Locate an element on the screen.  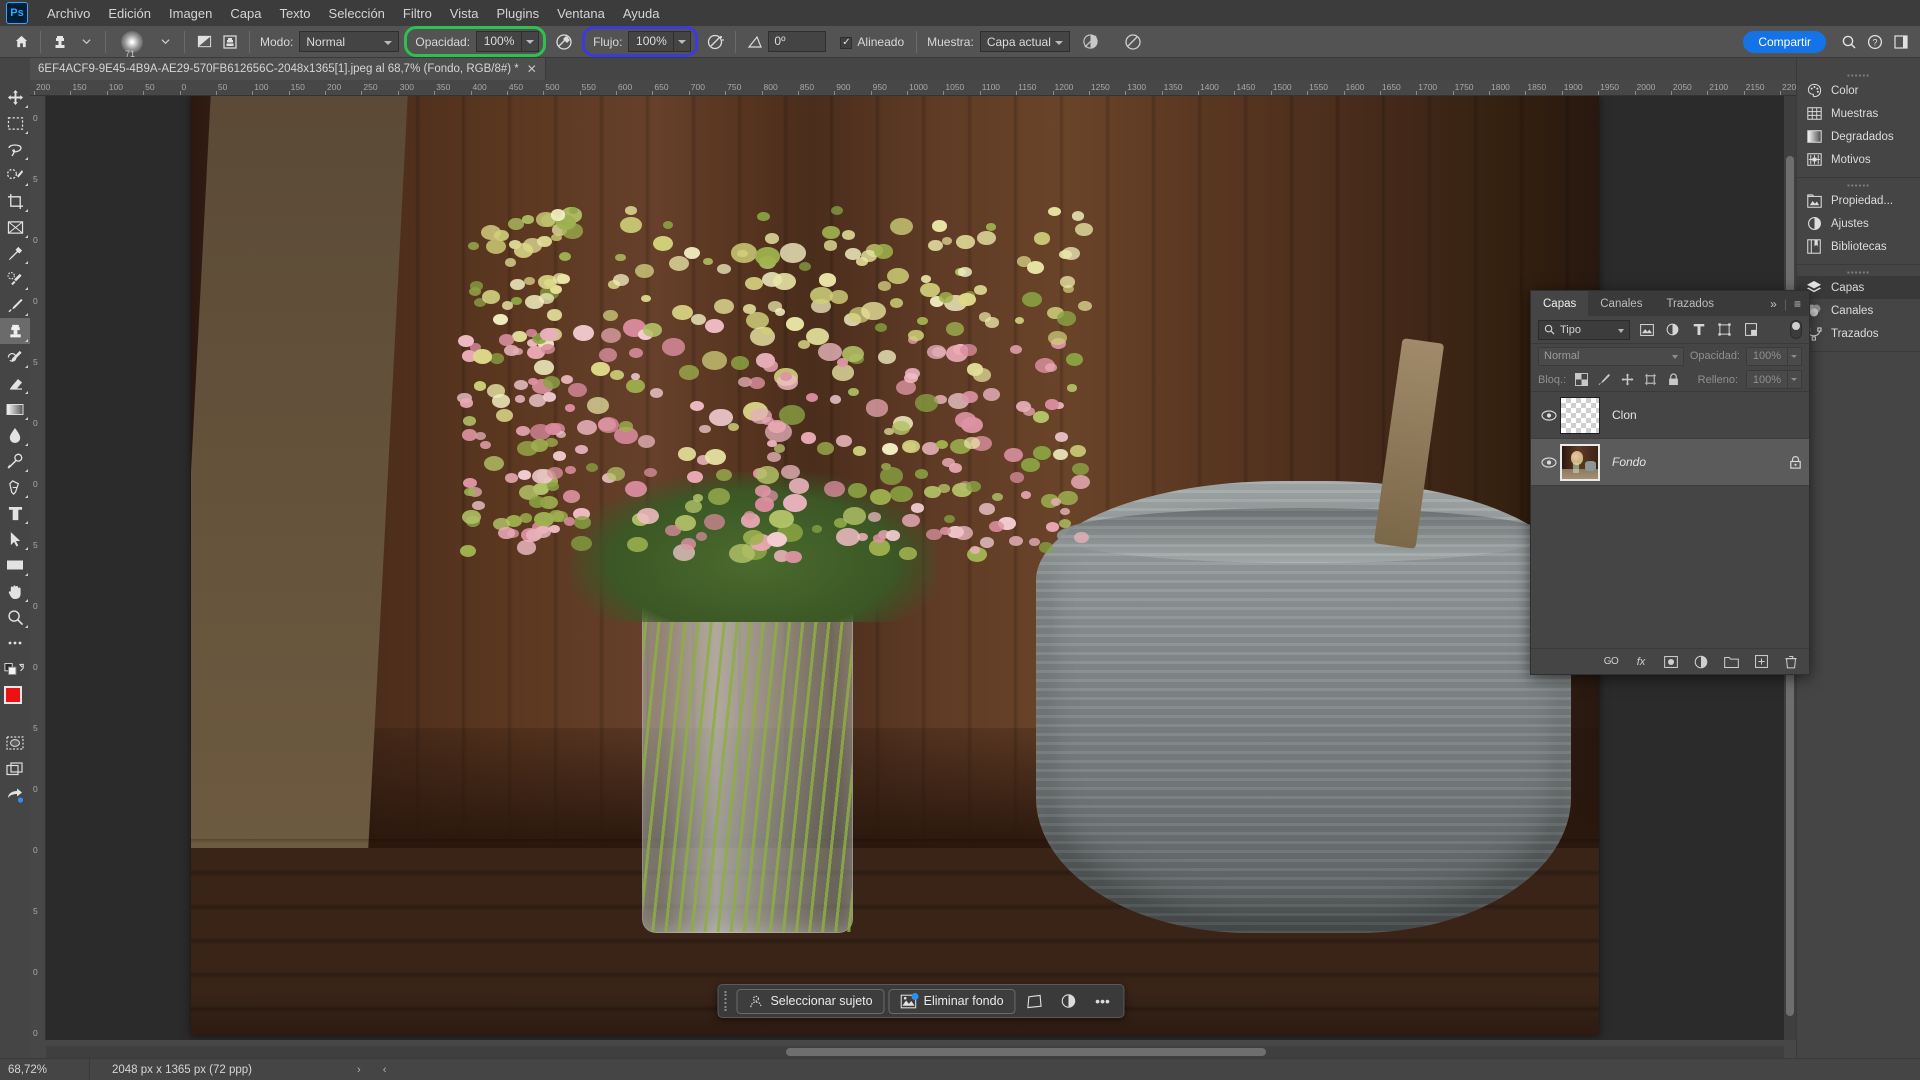
share-tool-icon is located at coordinates (15, 795).